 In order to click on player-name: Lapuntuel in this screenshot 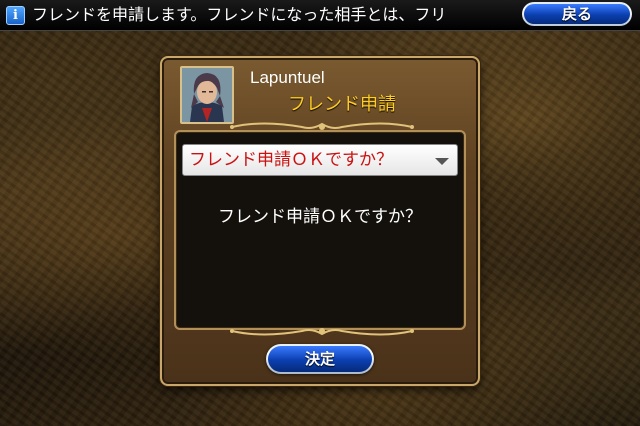, I will do `click(287, 77)`.